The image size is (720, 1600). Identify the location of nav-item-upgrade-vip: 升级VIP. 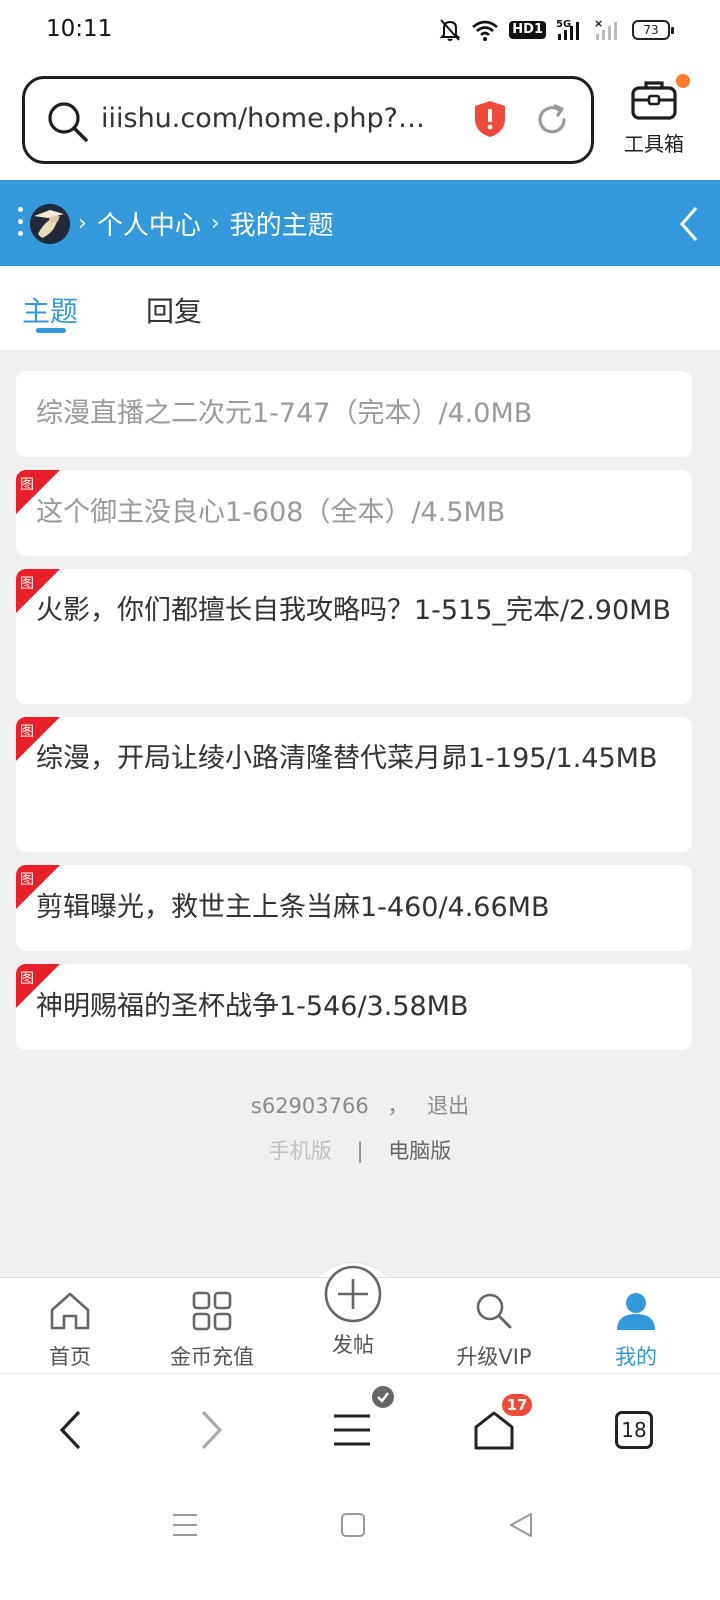
(494, 1330).